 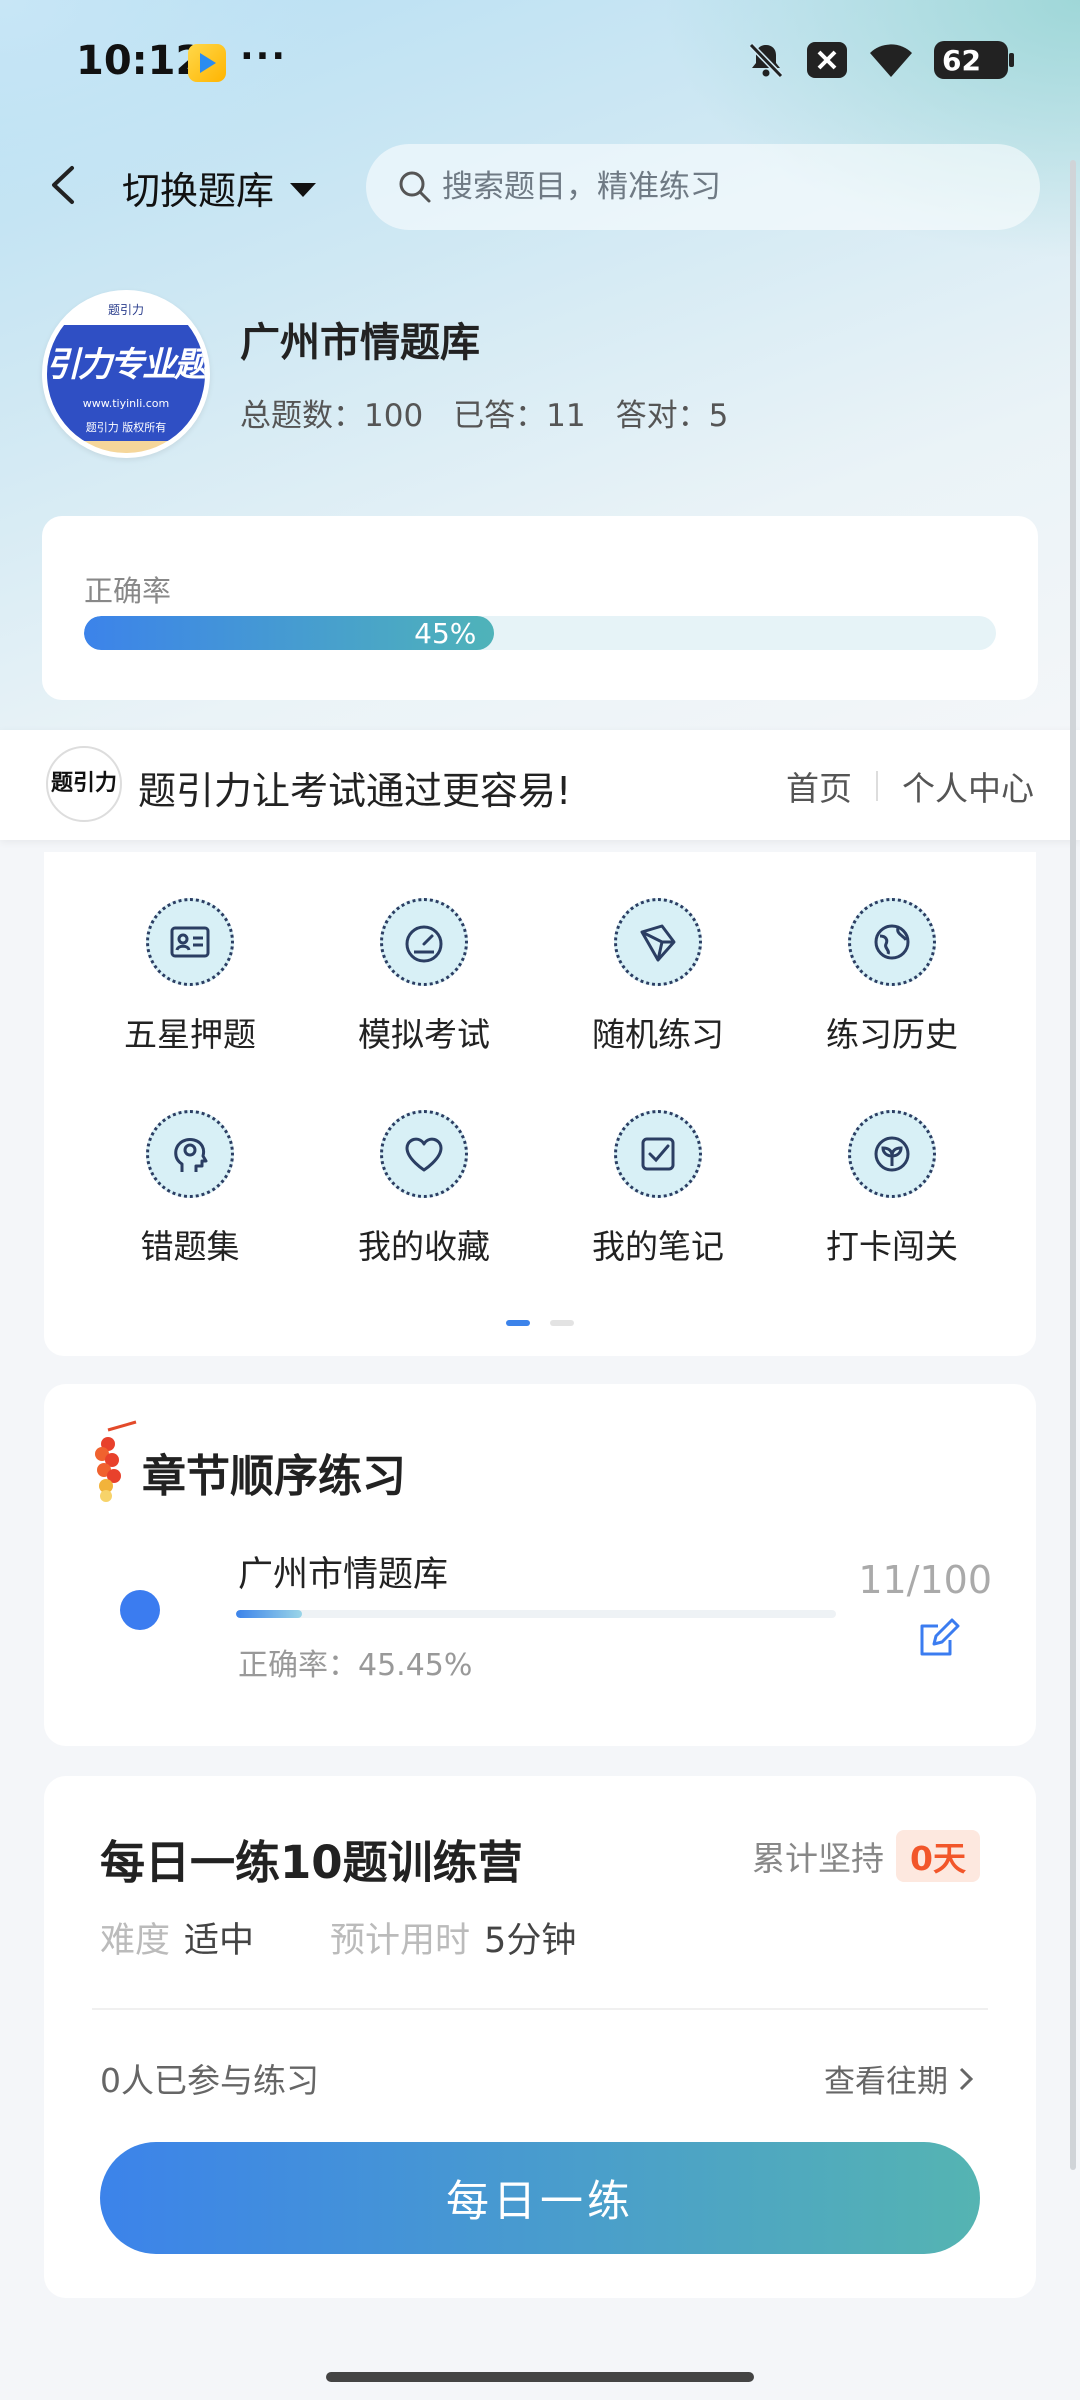 What do you see at coordinates (540, 1323) in the screenshot?
I see `grid-pager` at bounding box center [540, 1323].